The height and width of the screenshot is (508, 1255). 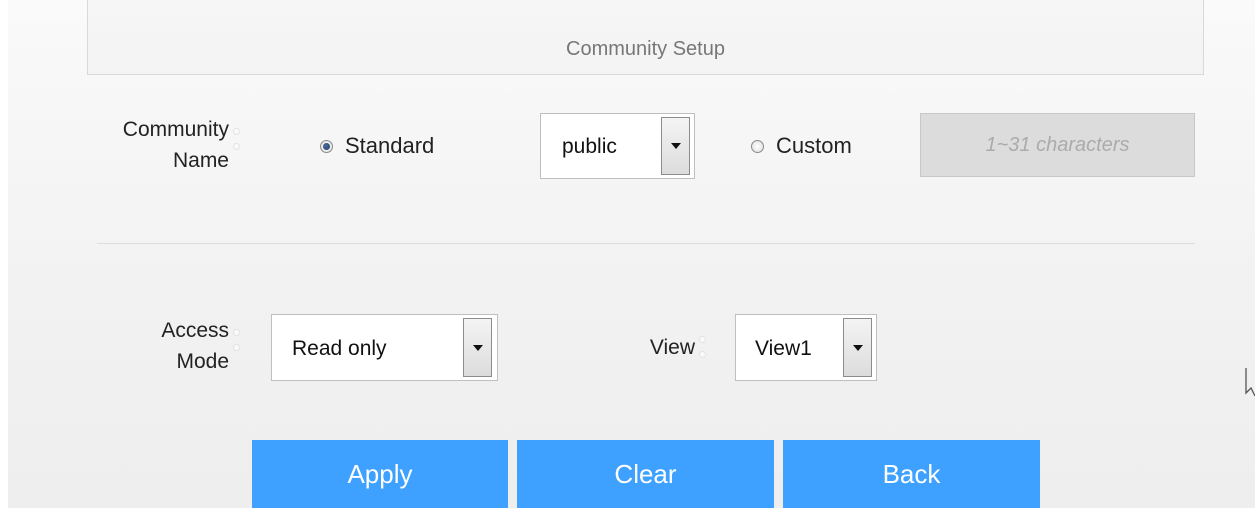 I want to click on access-mode-label: Access Mode, so click(x=174, y=346).